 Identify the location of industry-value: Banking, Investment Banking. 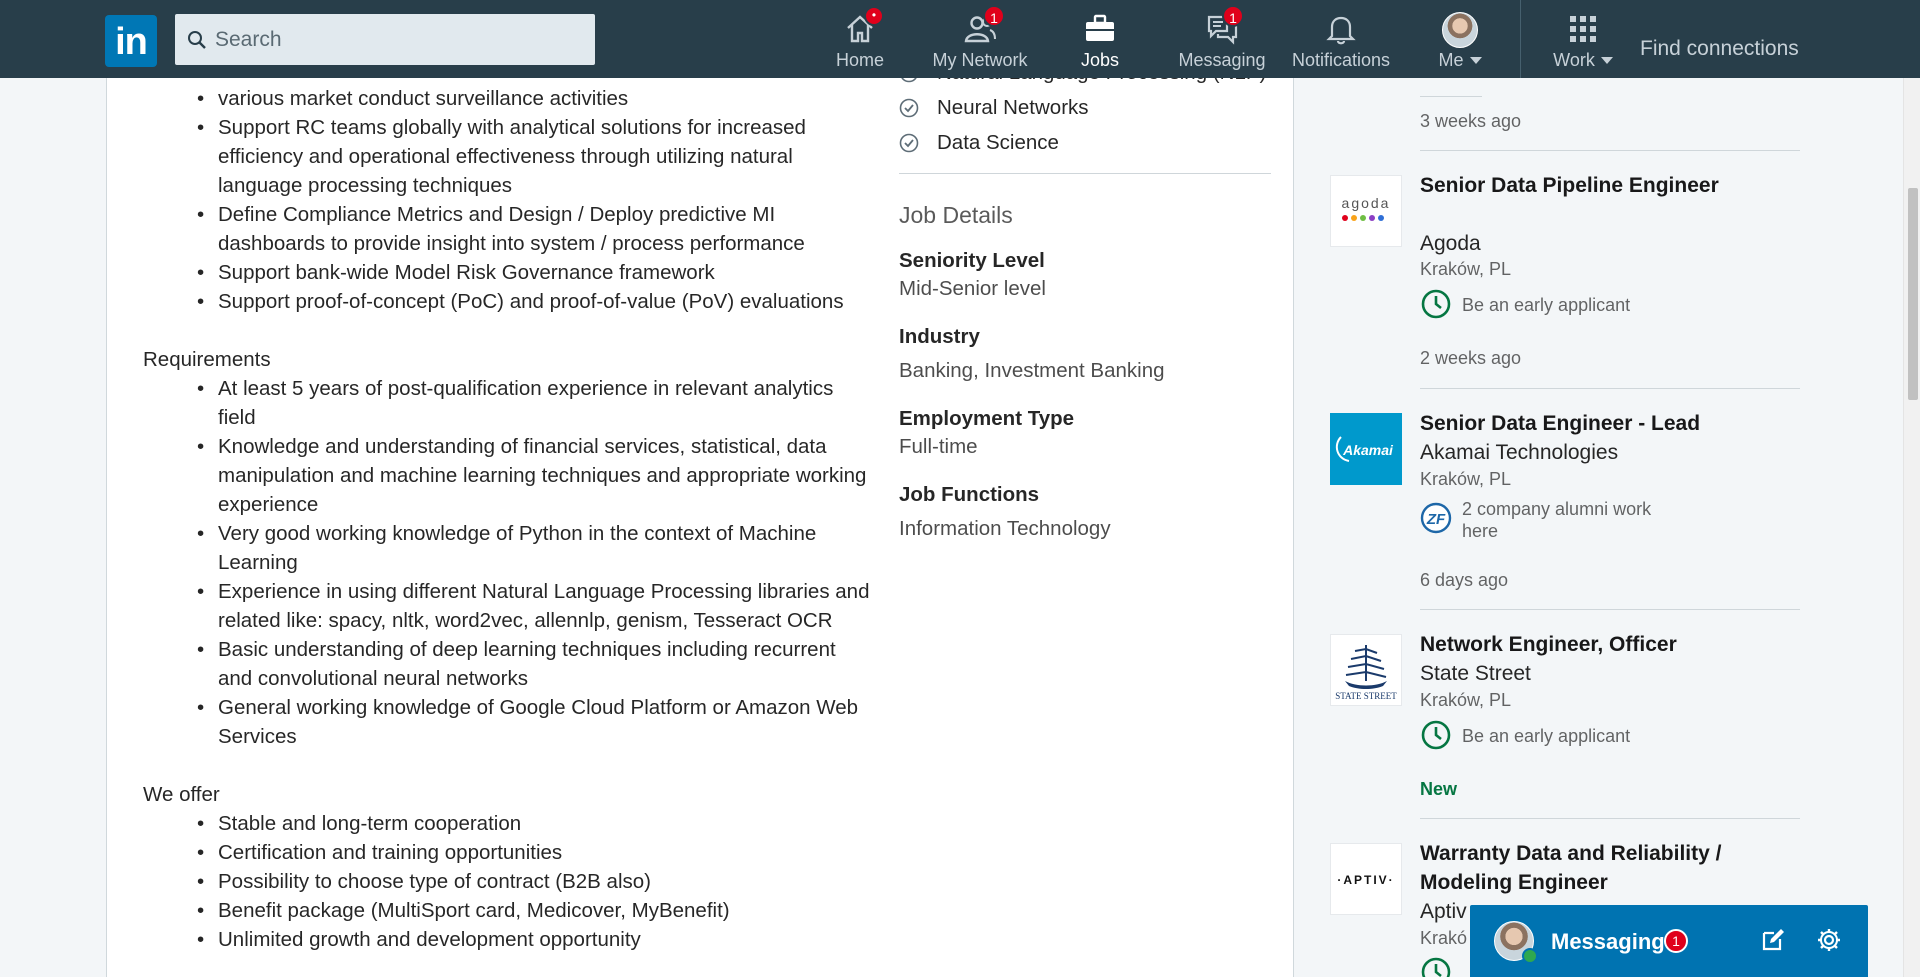
(1085, 371).